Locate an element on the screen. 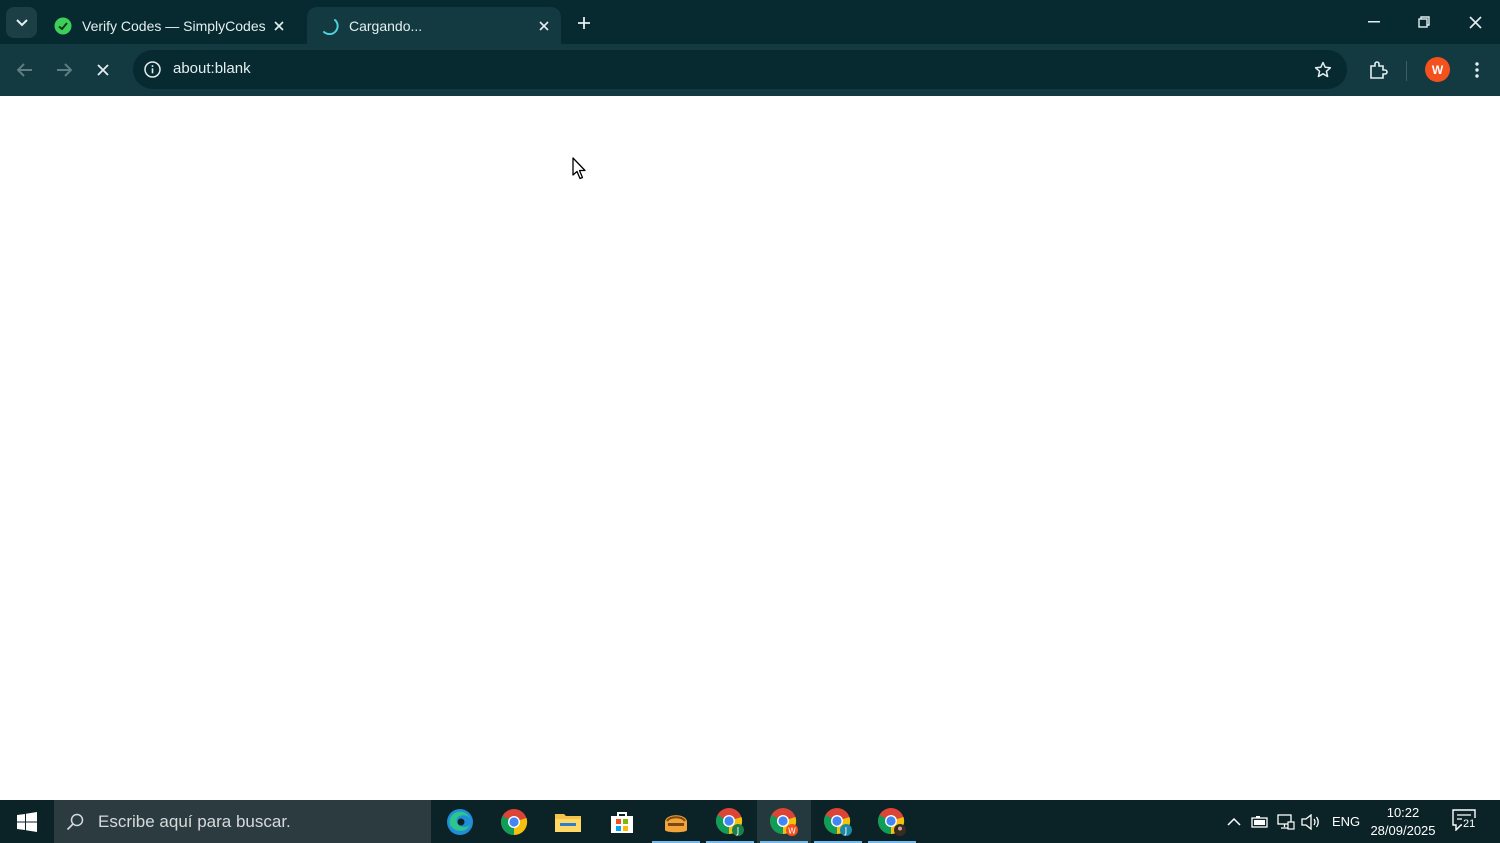 This screenshot has width=1500, height=843. network-status is located at coordinates (1286, 822).